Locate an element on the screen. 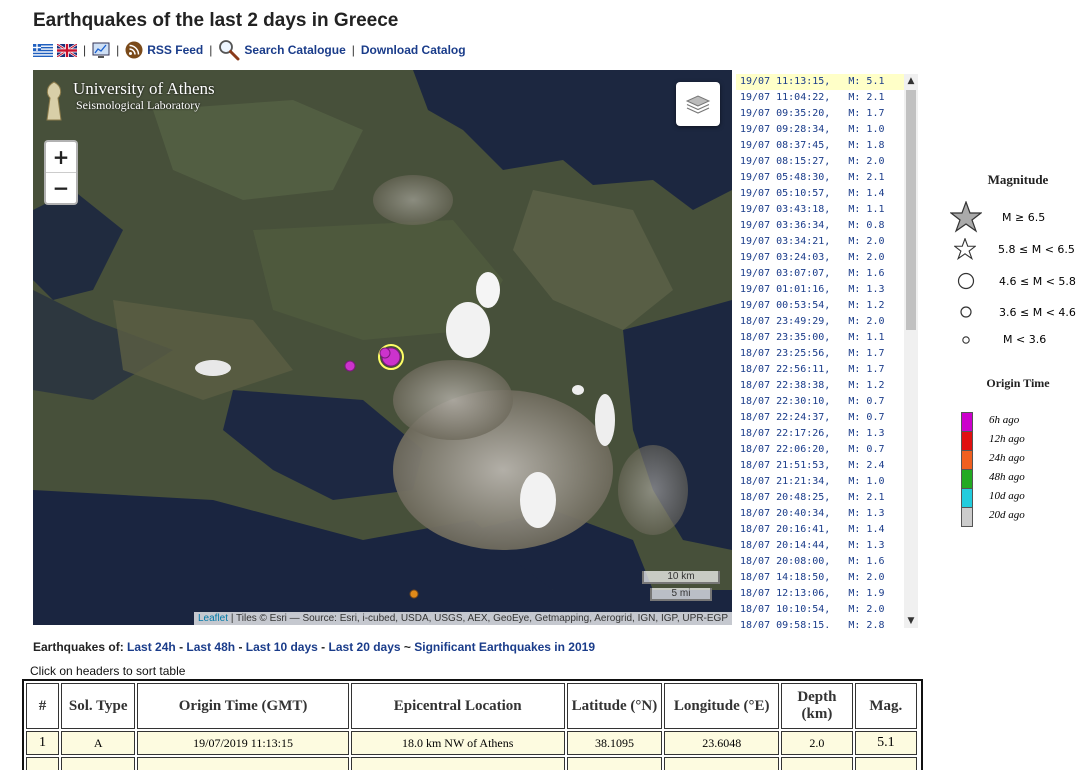 The width and height of the screenshot is (1091, 770). event-magnitude: M: 2.0 is located at coordinates (866, 577).